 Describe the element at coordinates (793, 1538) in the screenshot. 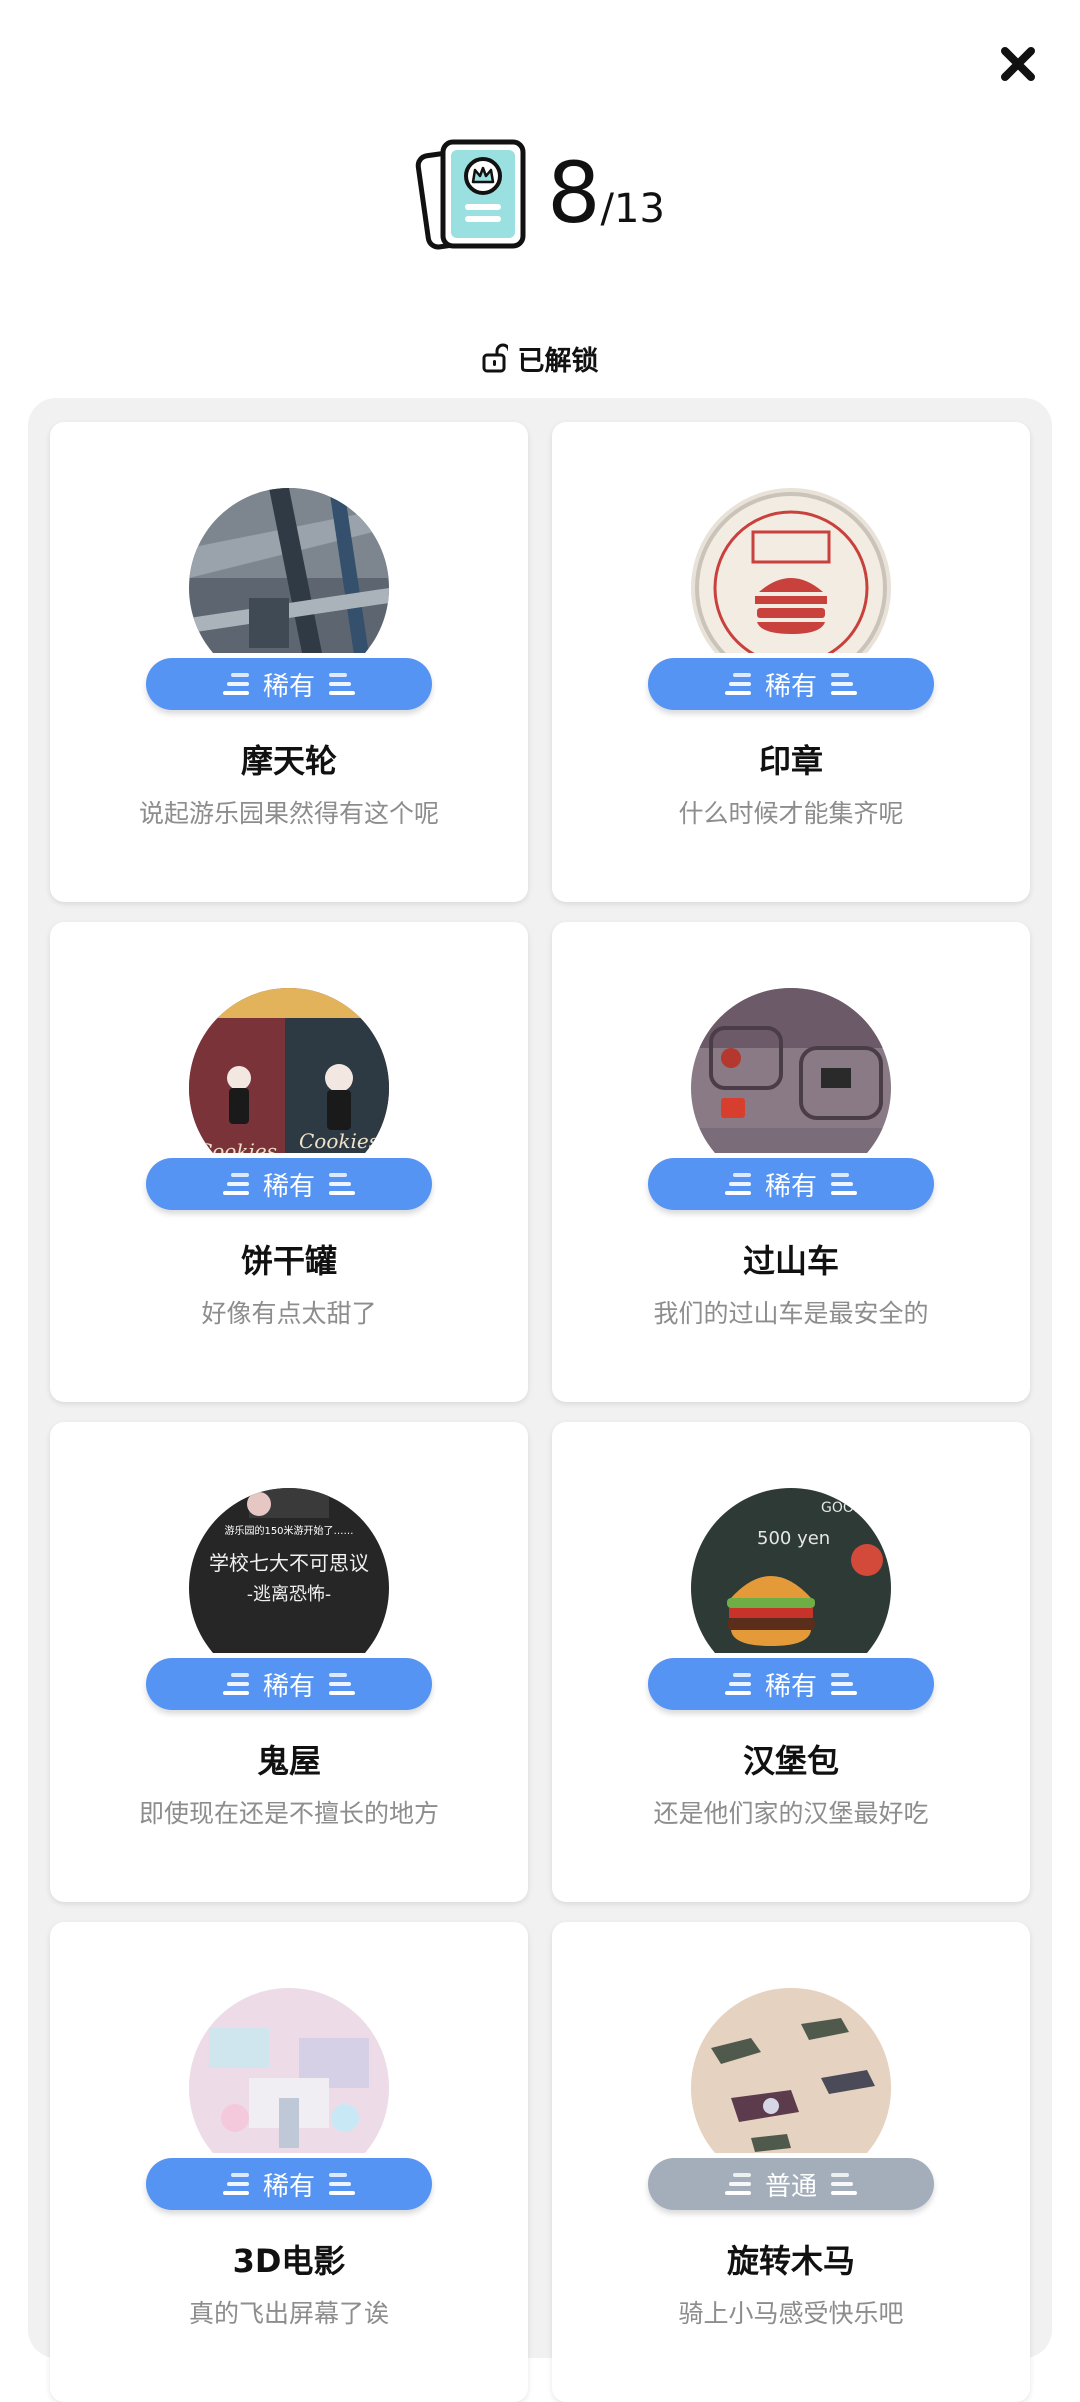

I see `burger-price-text: 500 yen` at that location.